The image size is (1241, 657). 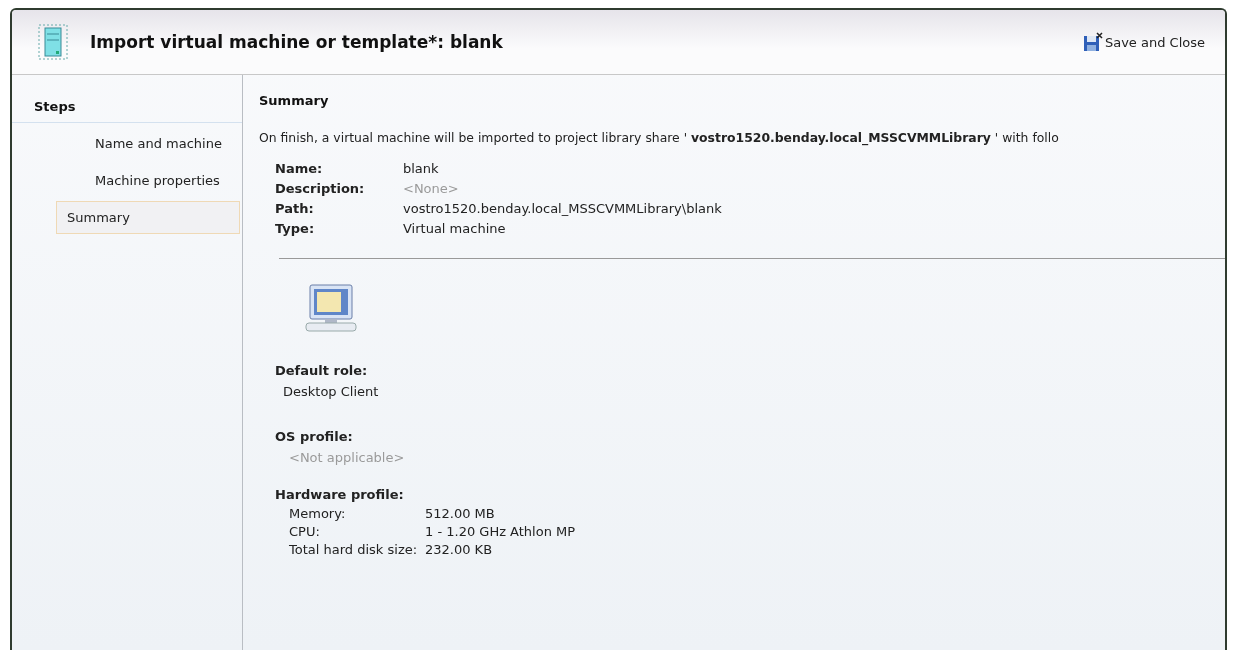 What do you see at coordinates (53, 42) in the screenshot?
I see `server-icon` at bounding box center [53, 42].